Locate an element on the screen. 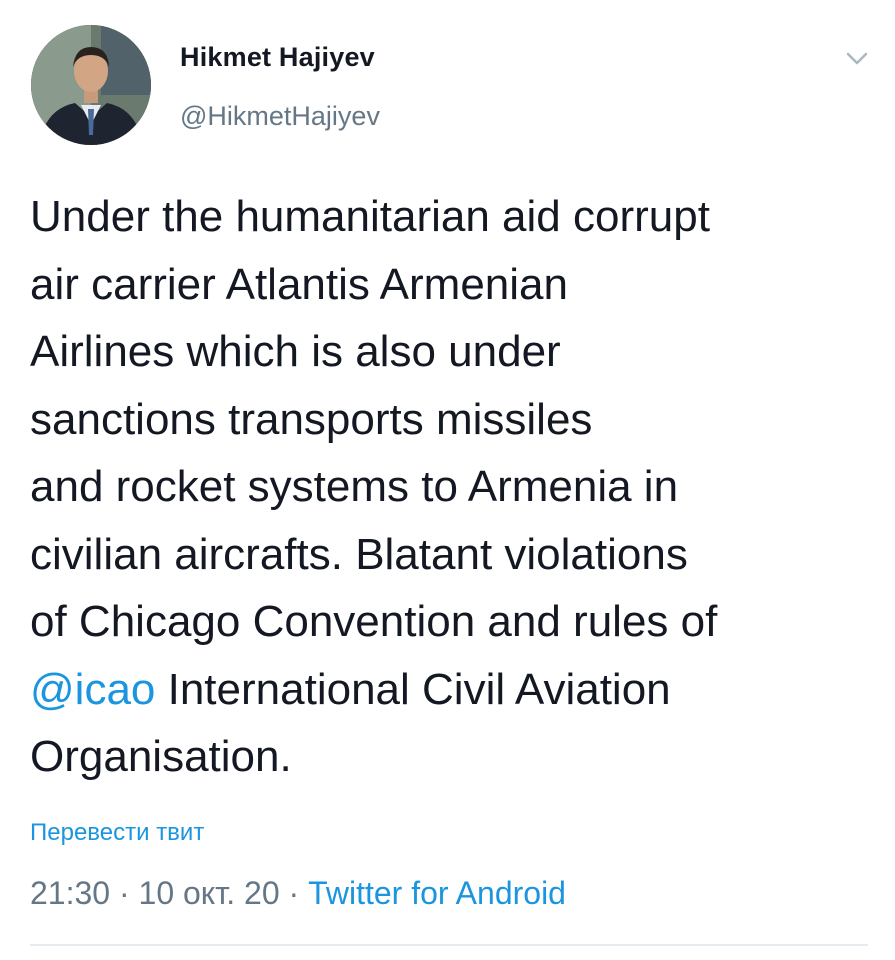 The image size is (895, 960). user-handle: @HikmetHajiyev is located at coordinates (280, 116).